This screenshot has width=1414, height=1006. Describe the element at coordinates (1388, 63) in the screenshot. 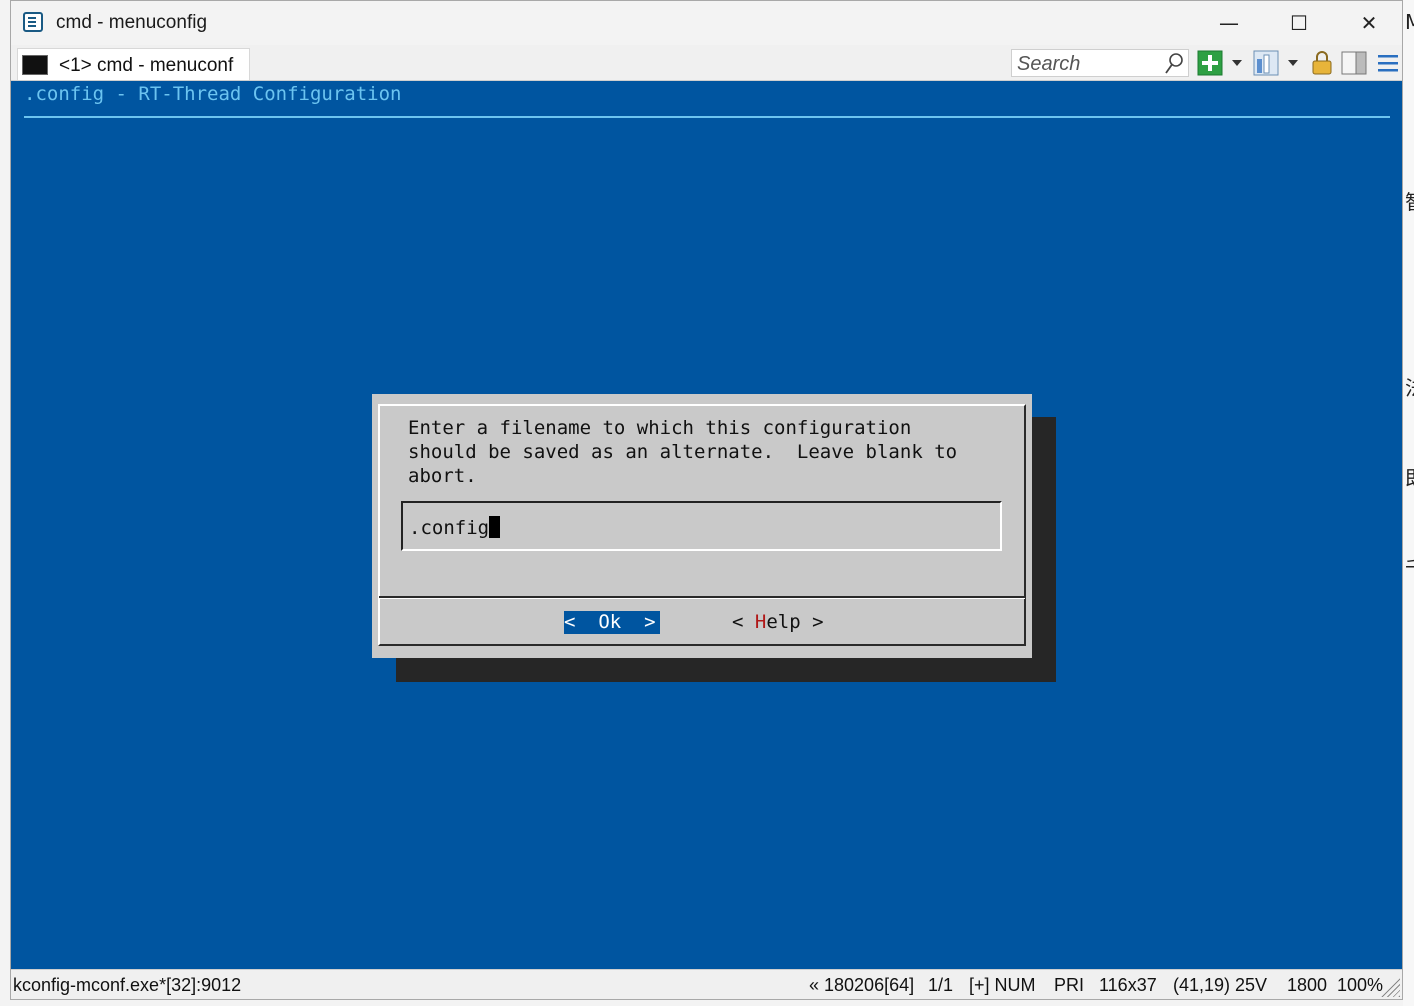

I see `menu-icon` at that location.